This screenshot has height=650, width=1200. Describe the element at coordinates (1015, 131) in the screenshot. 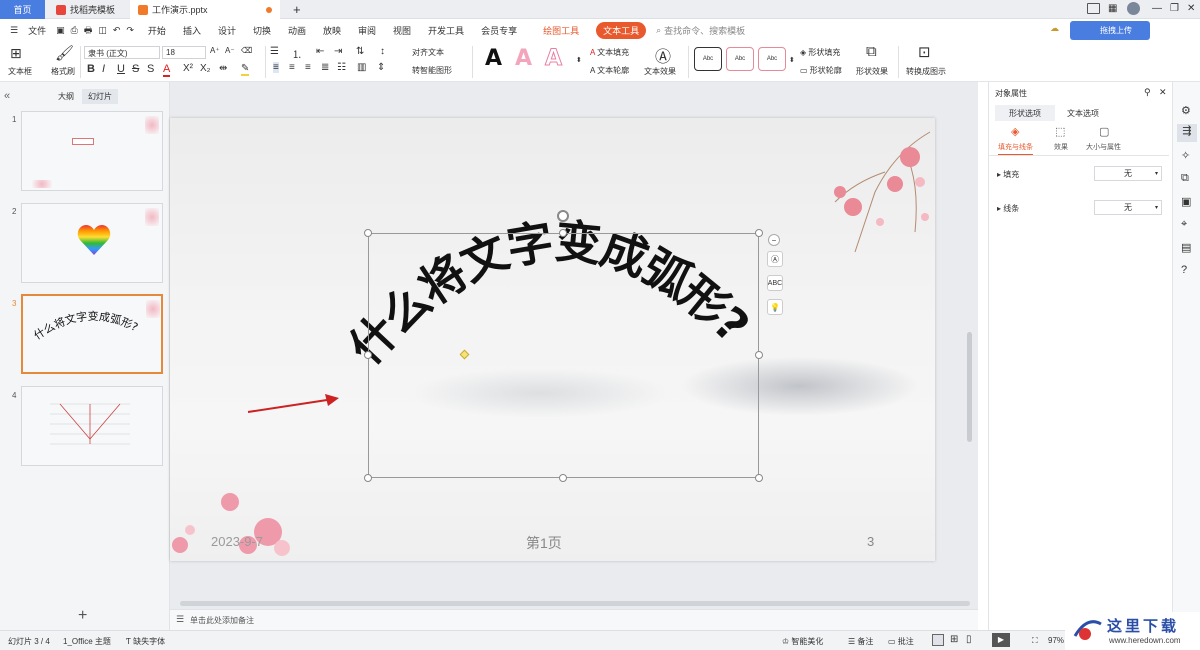

I see `fill-bucket-icon: ◈` at that location.